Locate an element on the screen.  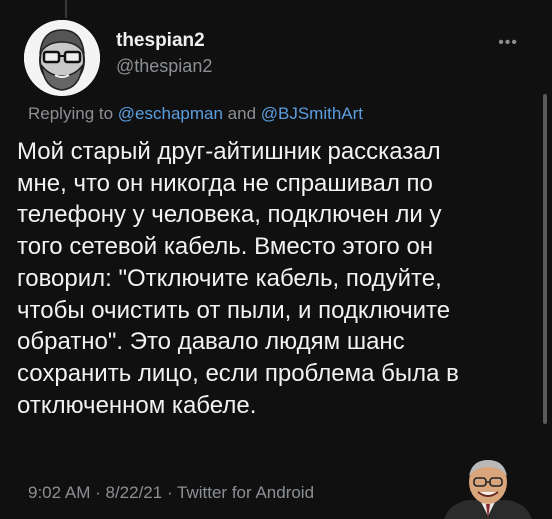
smiling-man-glasses-icon is located at coordinates (488, 489).